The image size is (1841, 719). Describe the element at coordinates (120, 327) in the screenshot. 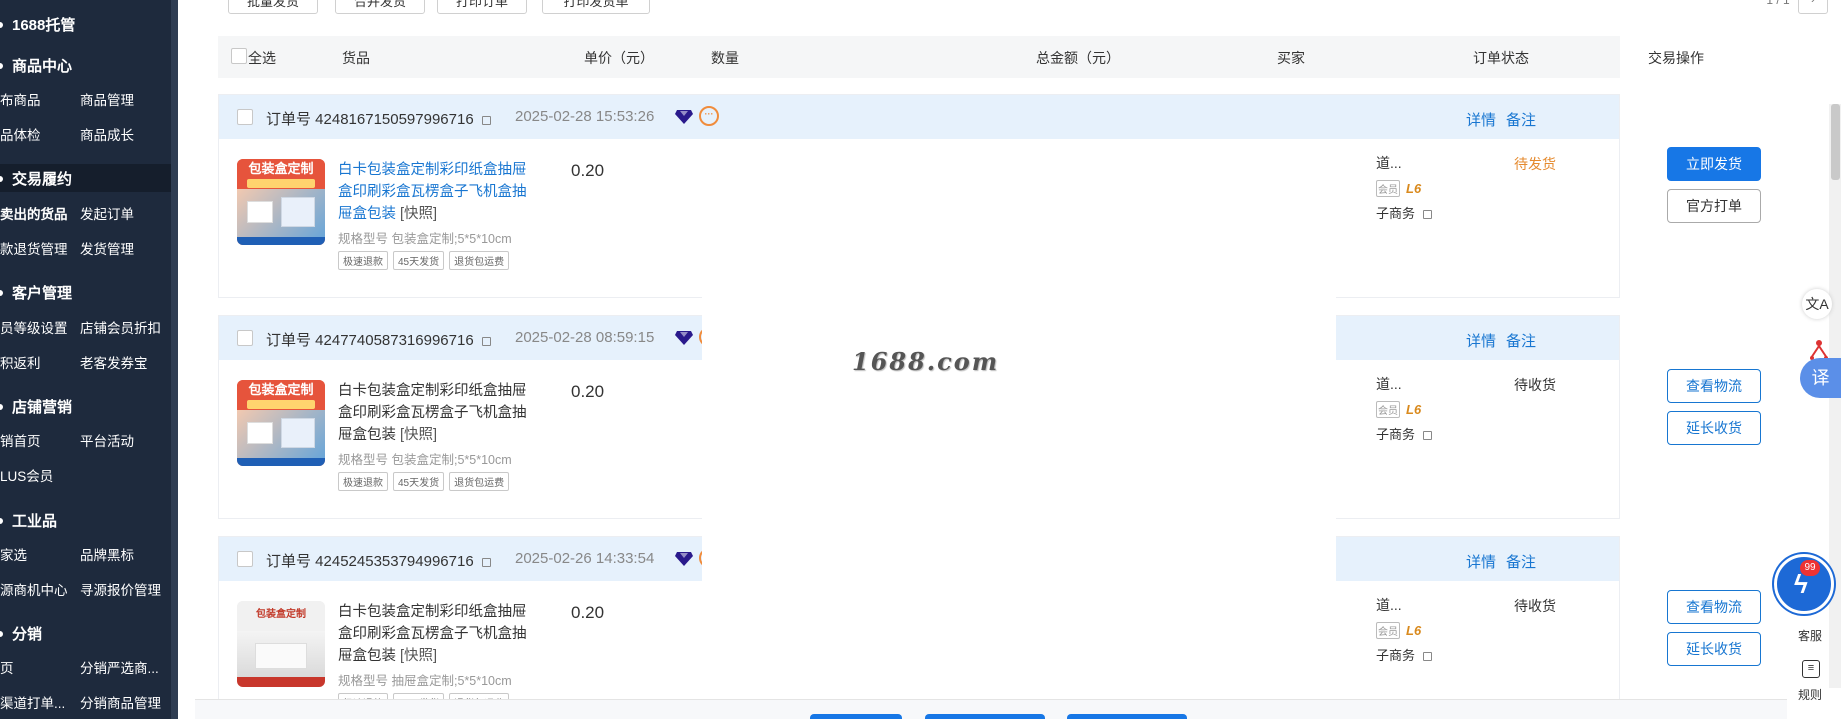

I see `sidebar-item-member-discount: 店铺会员折扣` at that location.